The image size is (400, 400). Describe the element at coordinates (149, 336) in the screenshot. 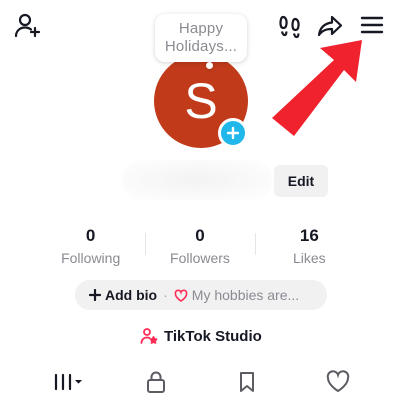

I see `person-star-icon` at that location.